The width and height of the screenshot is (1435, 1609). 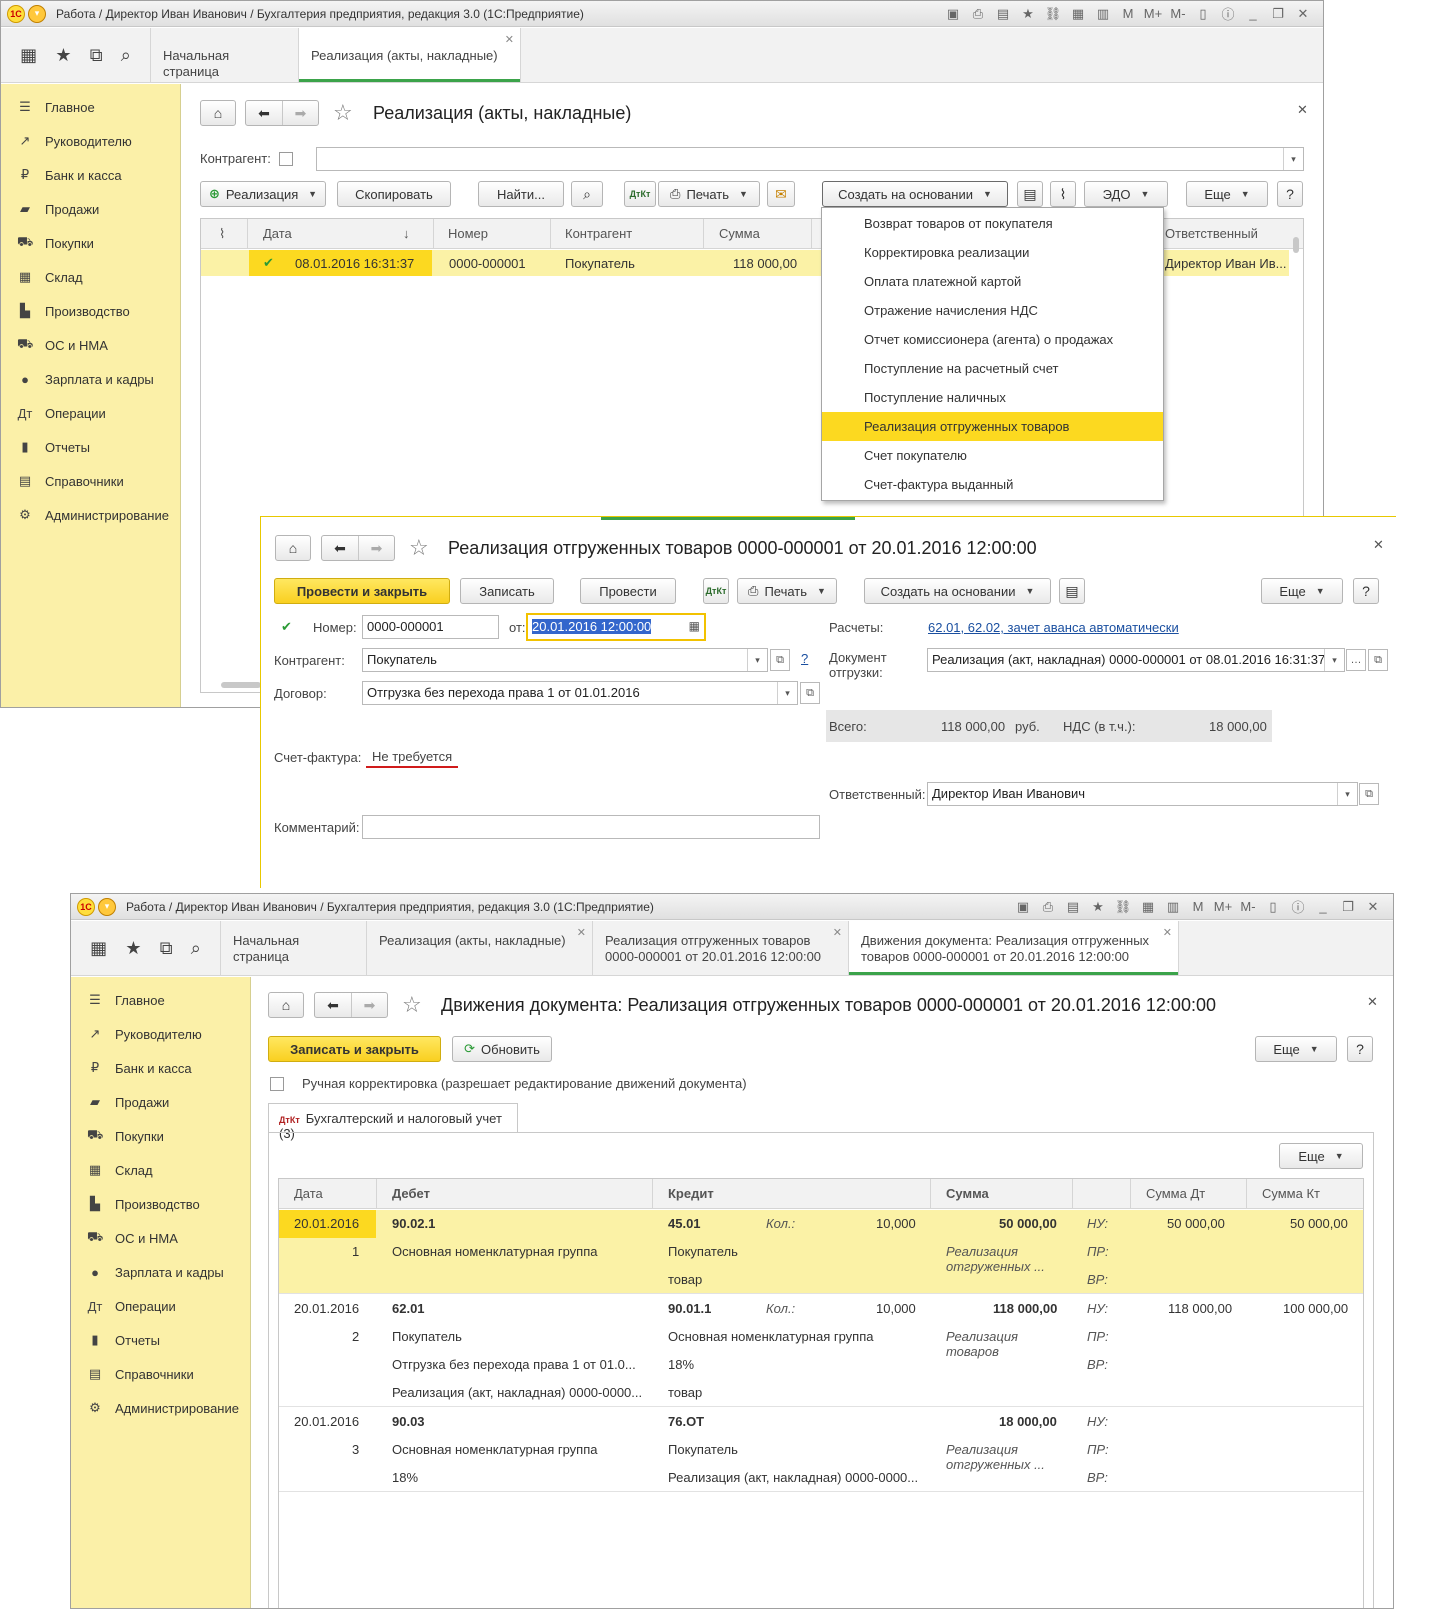 I want to click on menu-item-correction: Корректировка реализации, so click(x=992, y=252).